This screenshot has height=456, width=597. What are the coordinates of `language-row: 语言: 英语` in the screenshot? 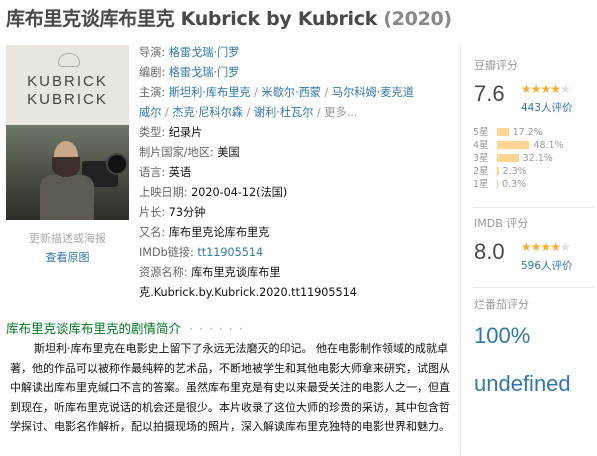 It's located at (299, 173).